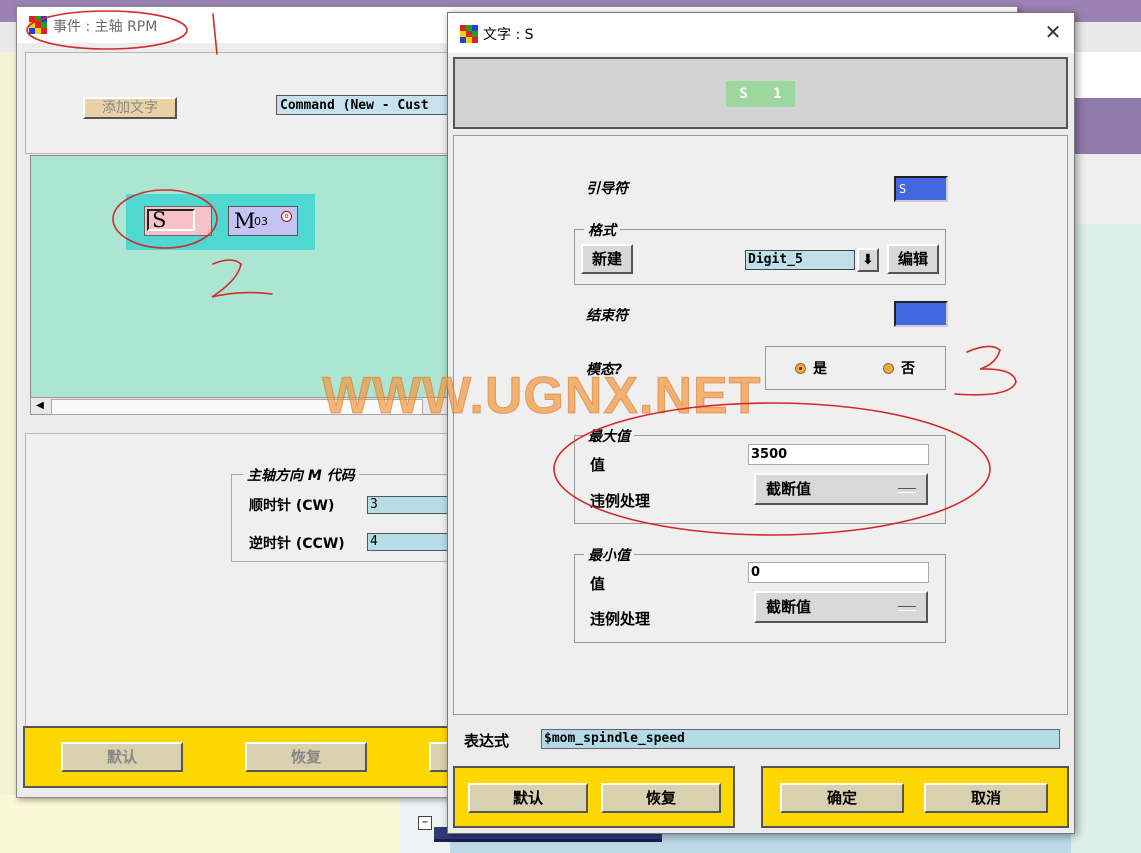  What do you see at coordinates (838, 572) in the screenshot?
I see `min-value-input: 0` at bounding box center [838, 572].